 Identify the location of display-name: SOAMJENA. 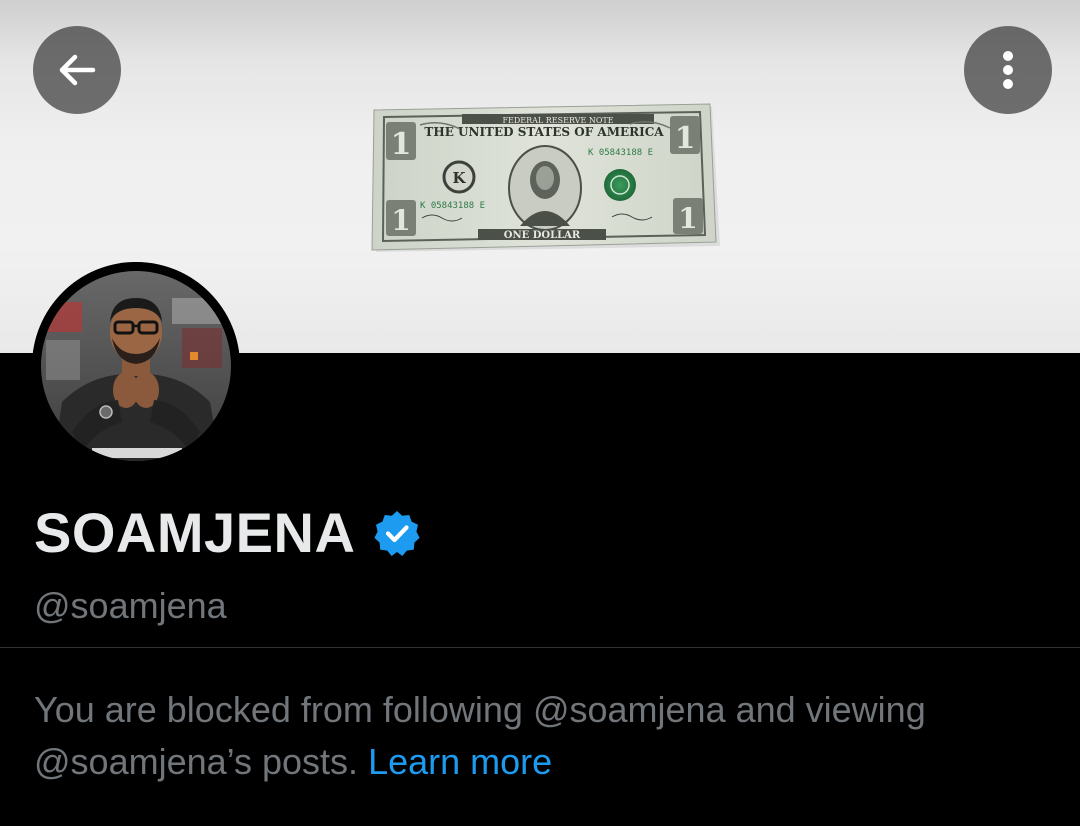
(195, 532).